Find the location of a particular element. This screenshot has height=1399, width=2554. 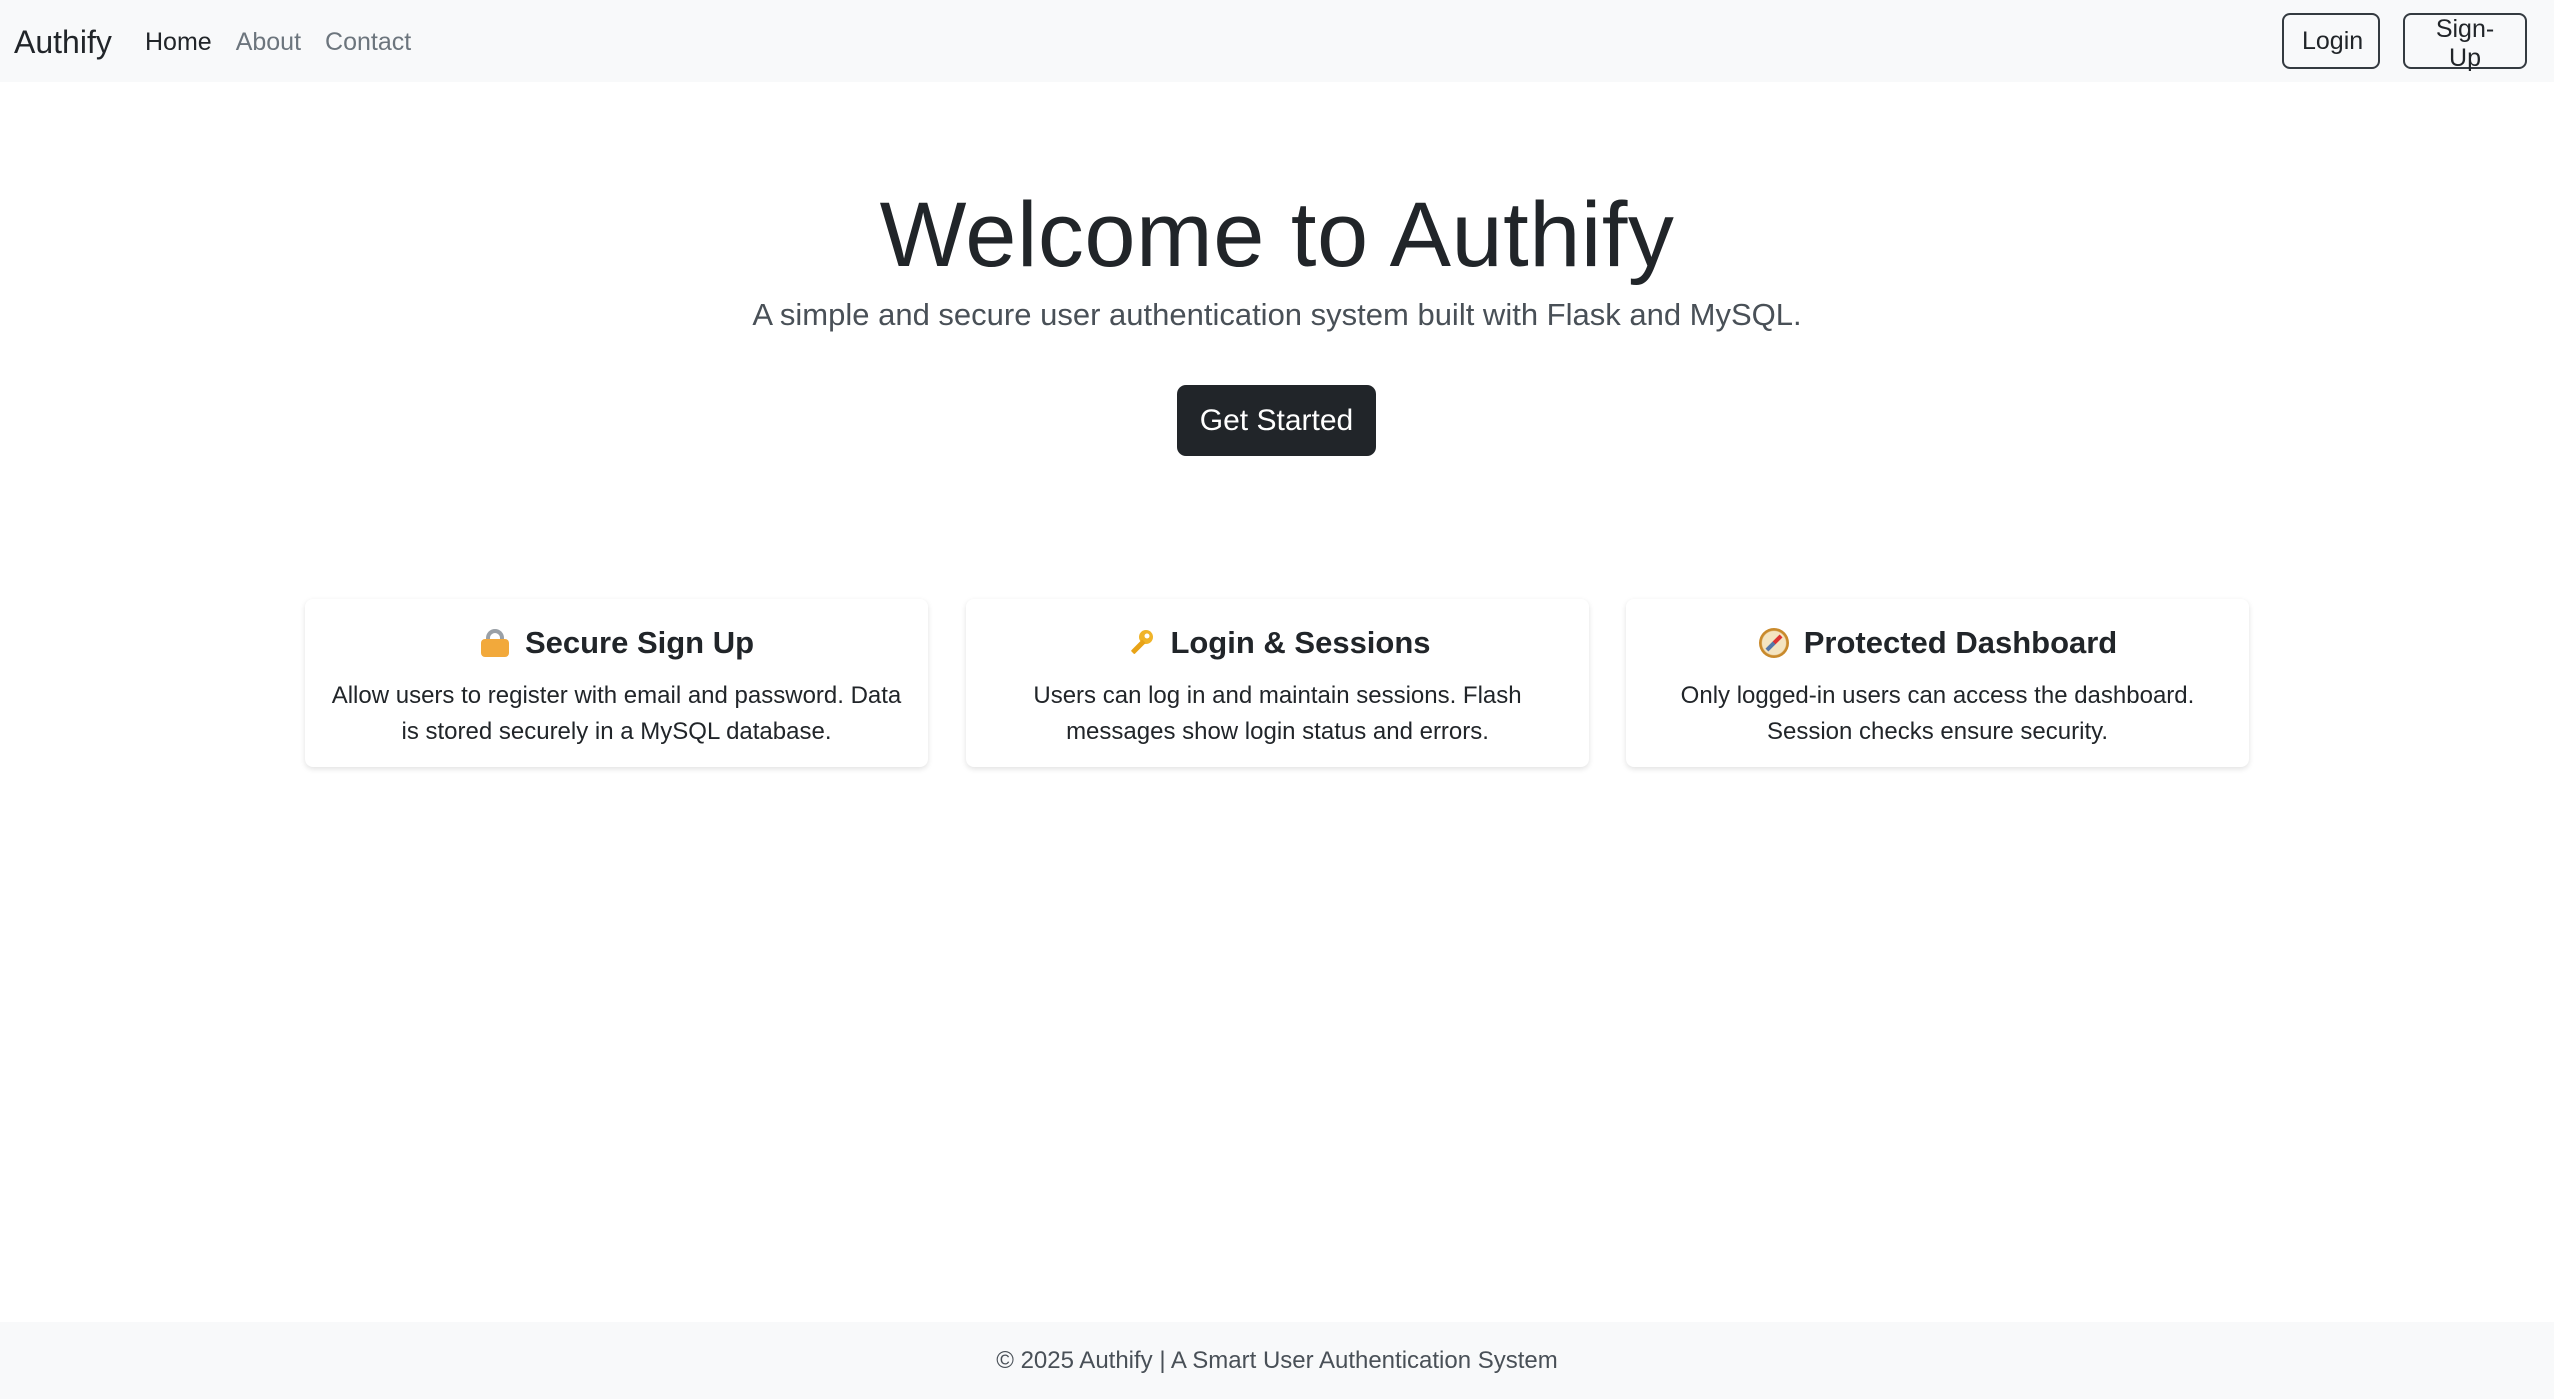

feature-card-title: Protected Dashboard is located at coordinates (1960, 642).